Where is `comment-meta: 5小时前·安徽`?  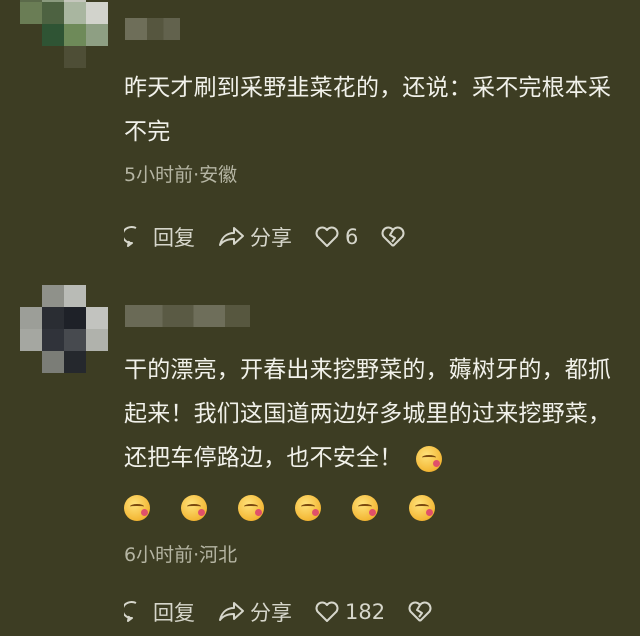 comment-meta: 5小时前·安徽 is located at coordinates (181, 175).